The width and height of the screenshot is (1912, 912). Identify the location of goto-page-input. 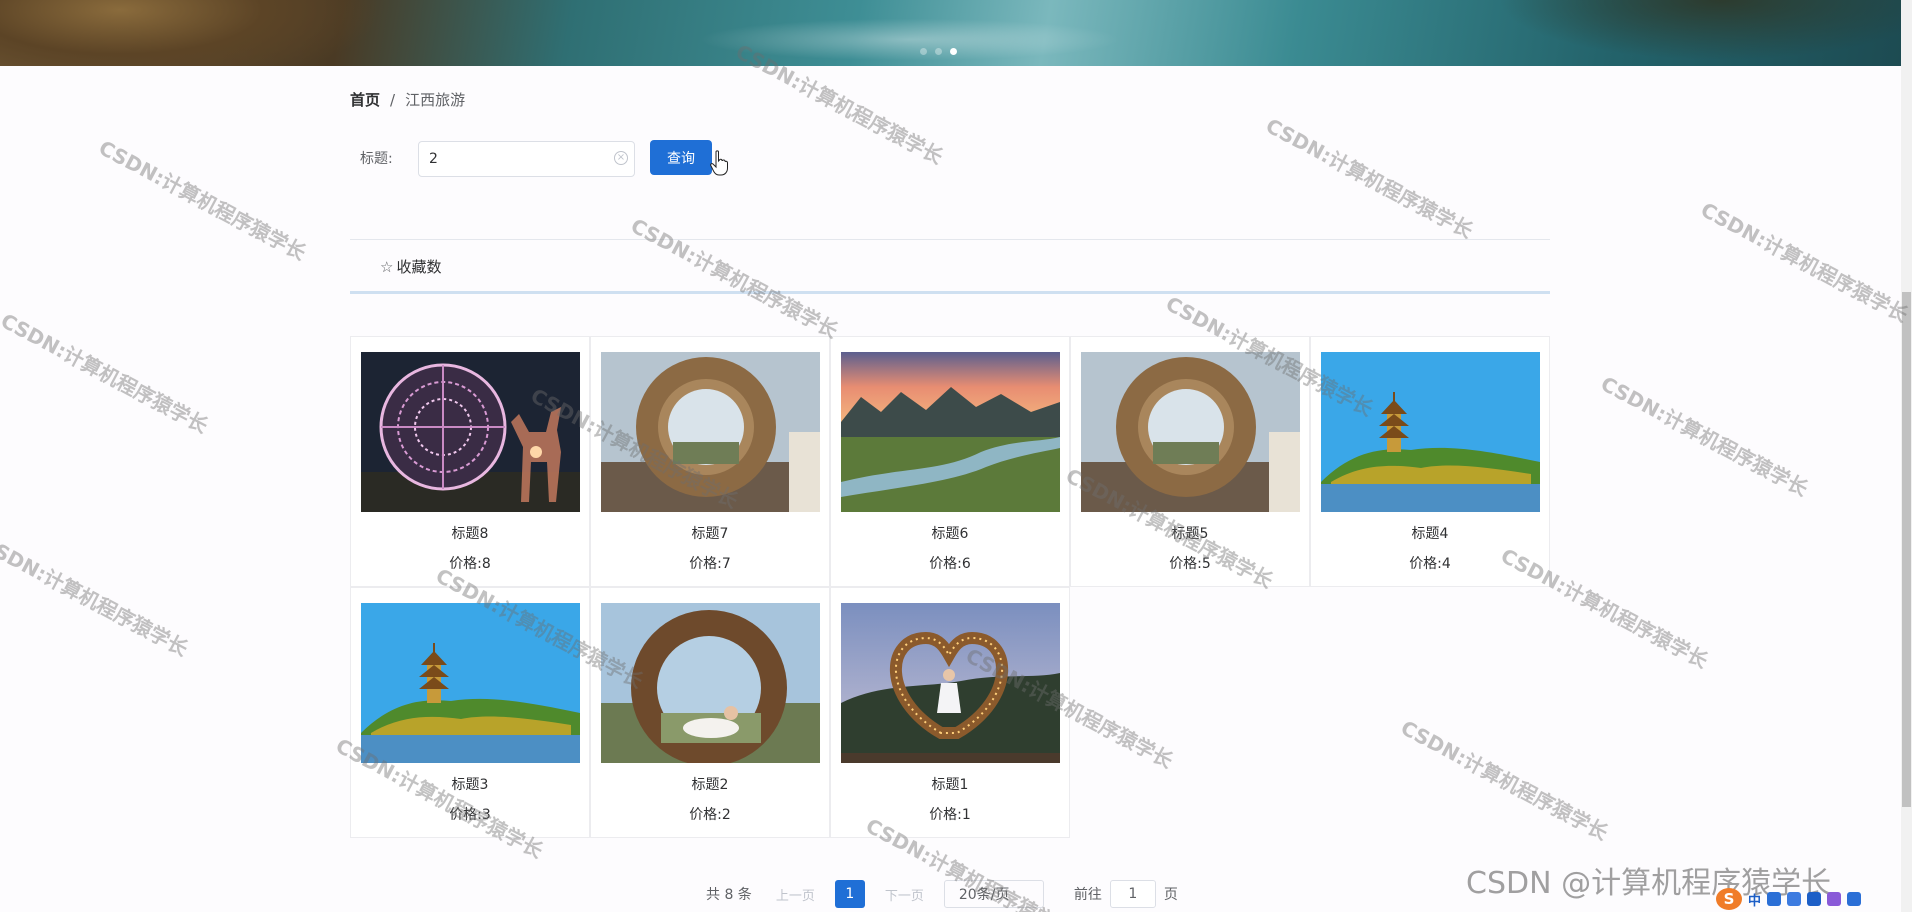
(1132, 894).